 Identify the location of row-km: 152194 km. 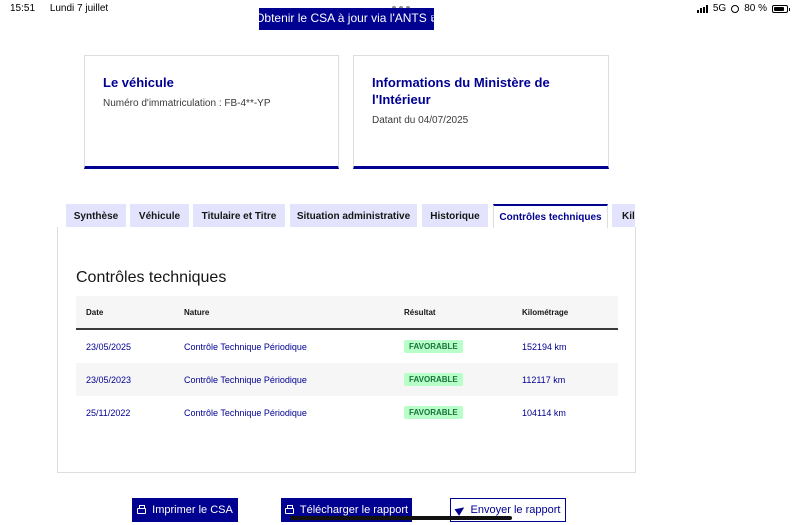
(544, 347).